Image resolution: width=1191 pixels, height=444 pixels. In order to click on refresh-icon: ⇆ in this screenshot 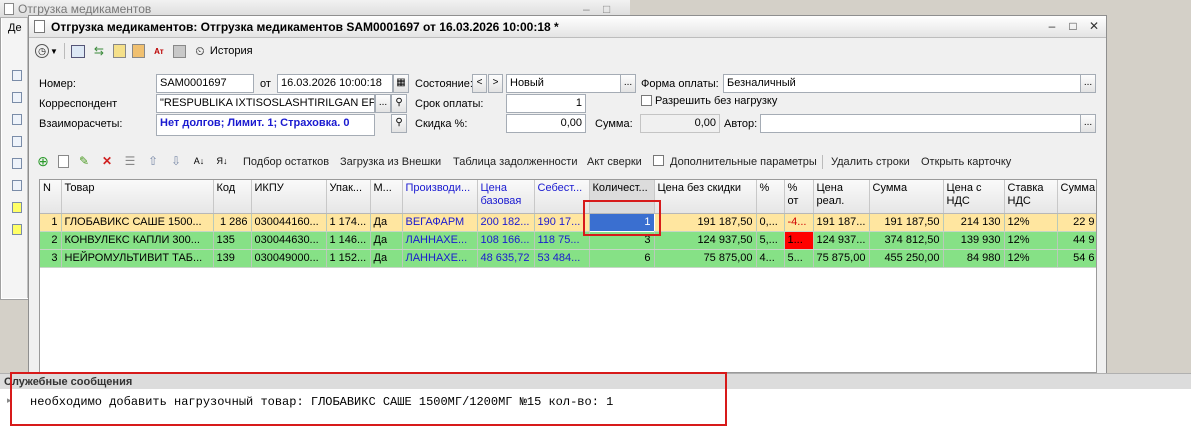, I will do `click(99, 51)`.